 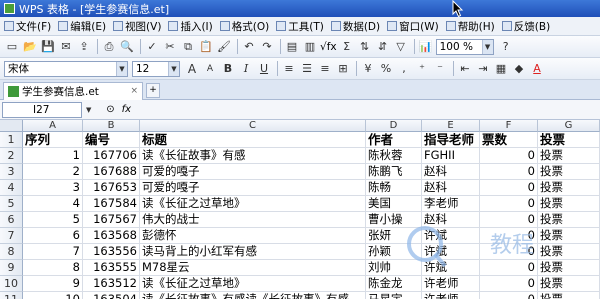 I want to click on table-cell: 9, so click(x=53, y=284).